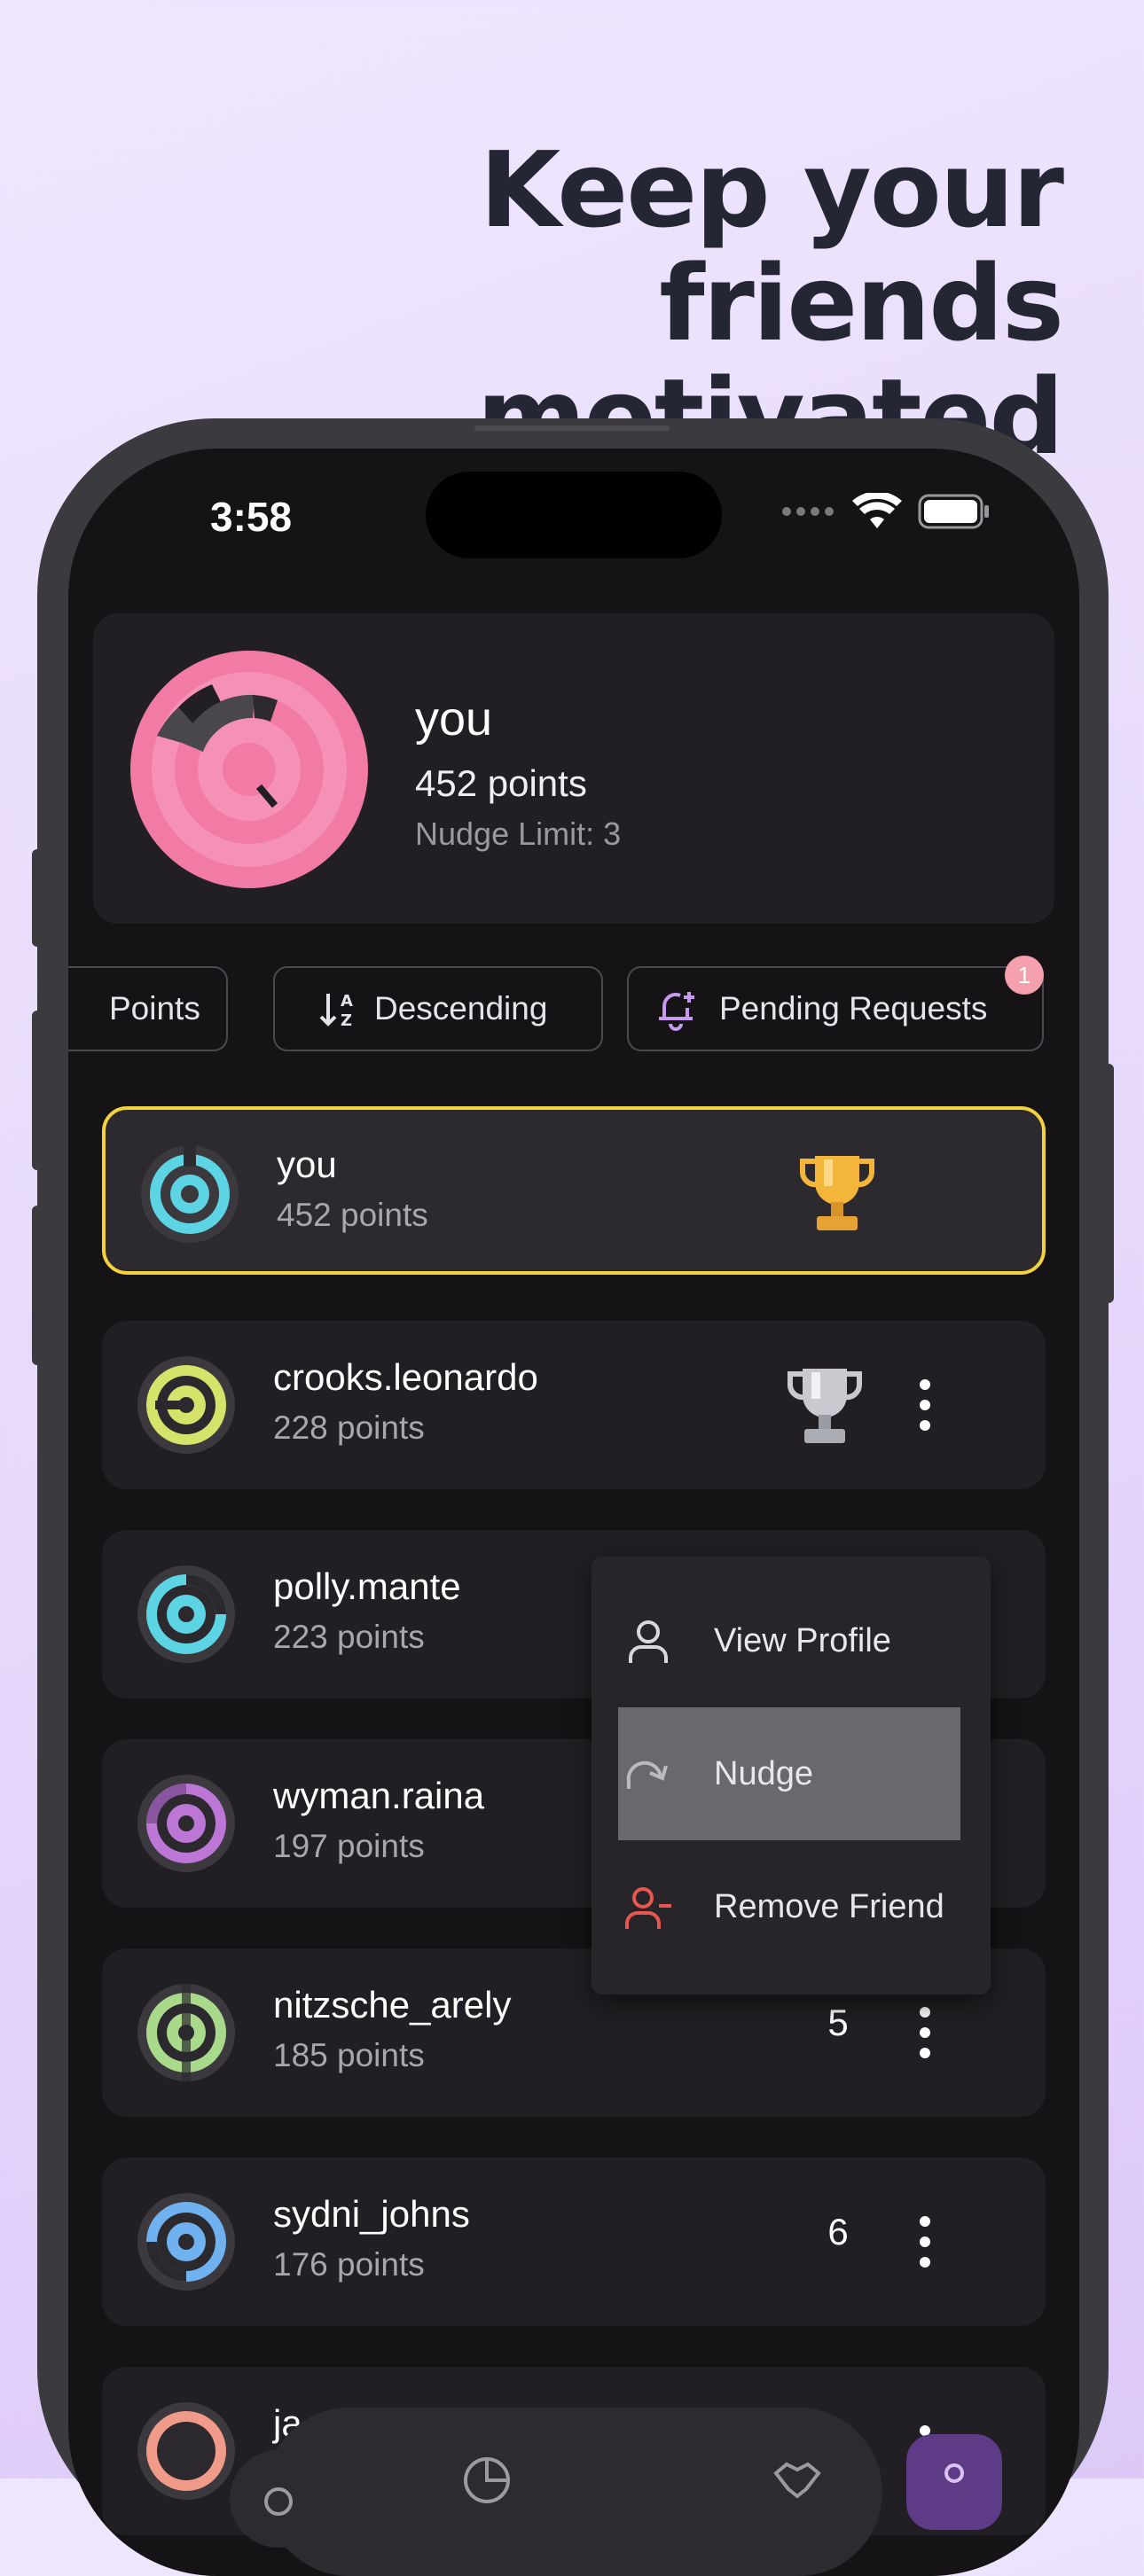 The width and height of the screenshot is (1144, 2576). What do you see at coordinates (647, 1774) in the screenshot?
I see `redo-arrow-icon` at bounding box center [647, 1774].